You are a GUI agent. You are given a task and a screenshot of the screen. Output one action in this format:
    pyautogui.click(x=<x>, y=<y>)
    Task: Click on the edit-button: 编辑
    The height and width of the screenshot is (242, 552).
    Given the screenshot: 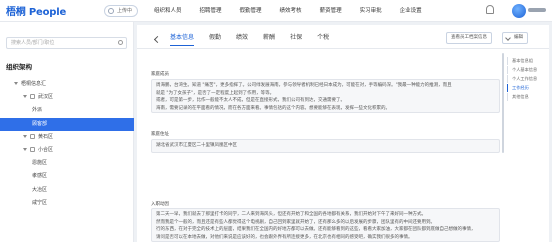 What is the action you would take?
    pyautogui.click(x=515, y=38)
    